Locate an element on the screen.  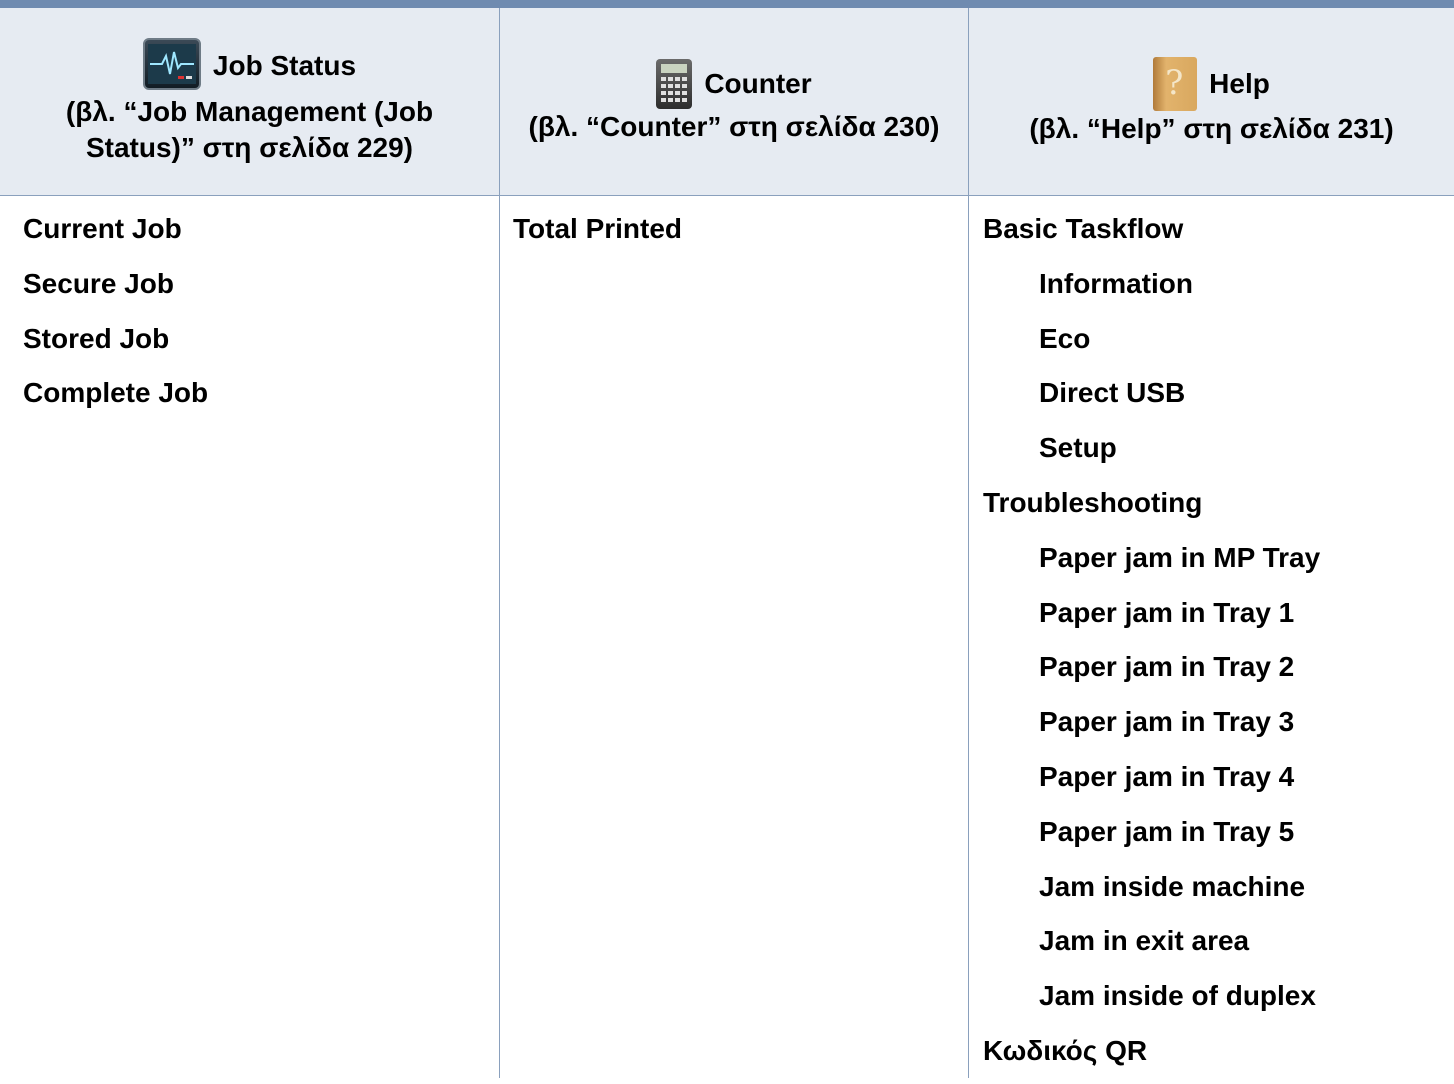
column-reference: (βλ. “Help” στη σελίδα 231) is located at coordinates (1211, 128).